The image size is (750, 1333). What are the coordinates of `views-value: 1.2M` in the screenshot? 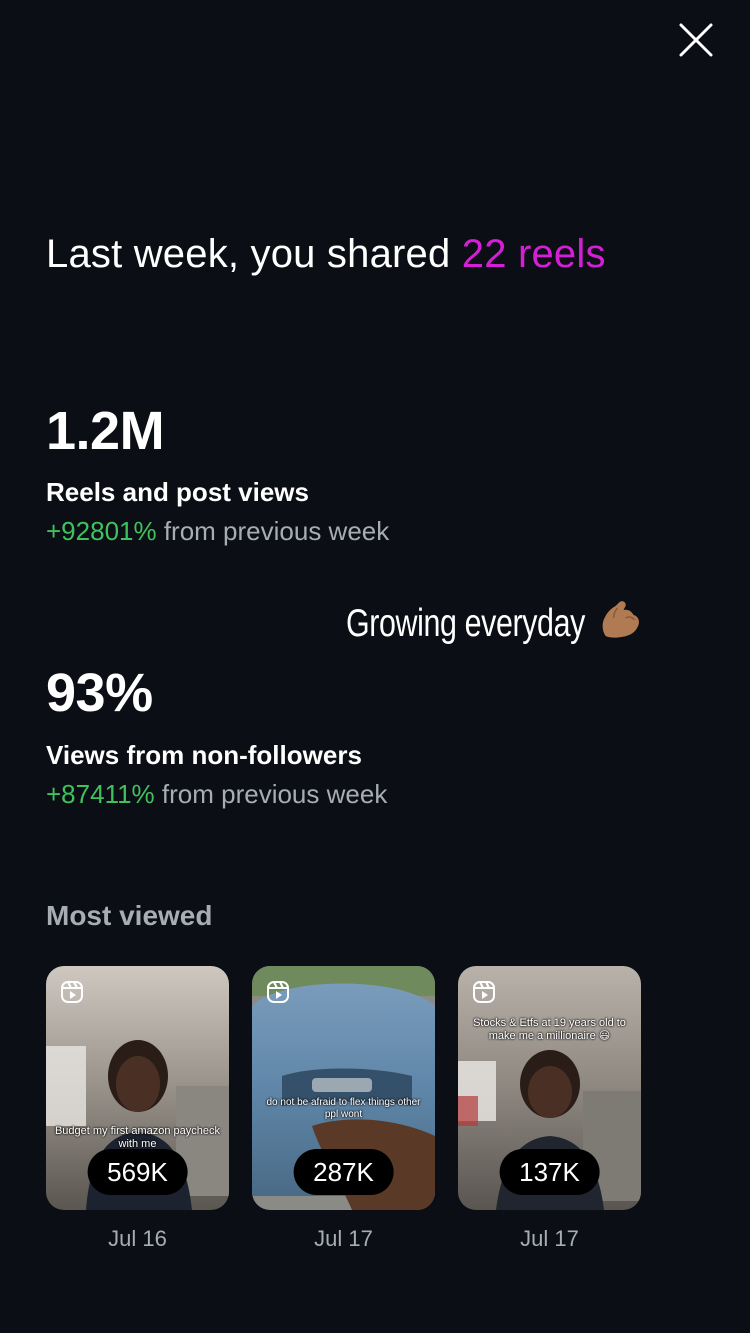 It's located at (105, 431).